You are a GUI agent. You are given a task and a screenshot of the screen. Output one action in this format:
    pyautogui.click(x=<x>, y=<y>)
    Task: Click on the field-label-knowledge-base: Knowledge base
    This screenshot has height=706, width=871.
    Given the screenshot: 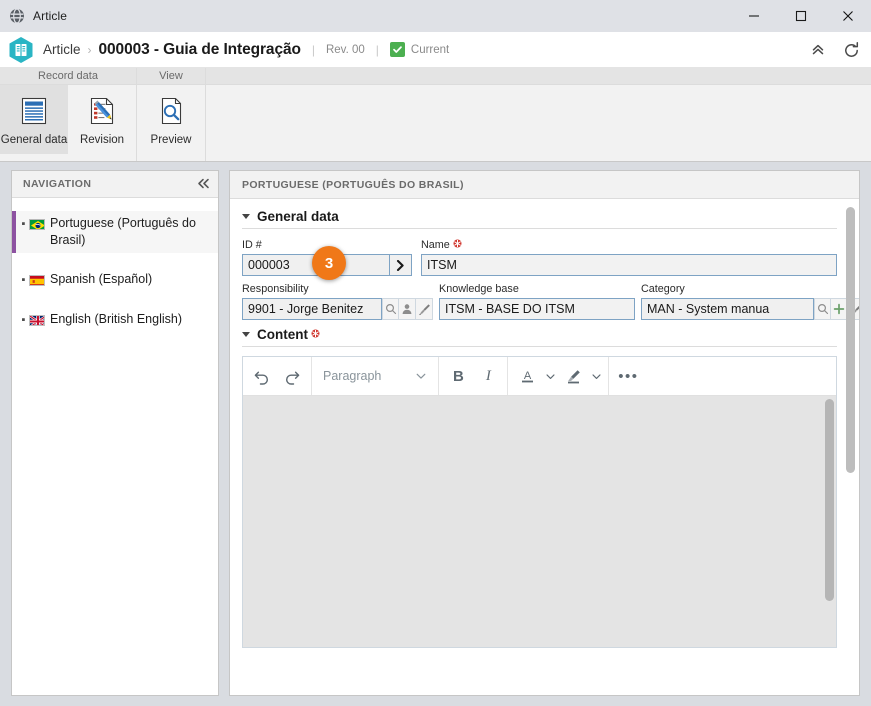 What is the action you would take?
    pyautogui.click(x=479, y=289)
    